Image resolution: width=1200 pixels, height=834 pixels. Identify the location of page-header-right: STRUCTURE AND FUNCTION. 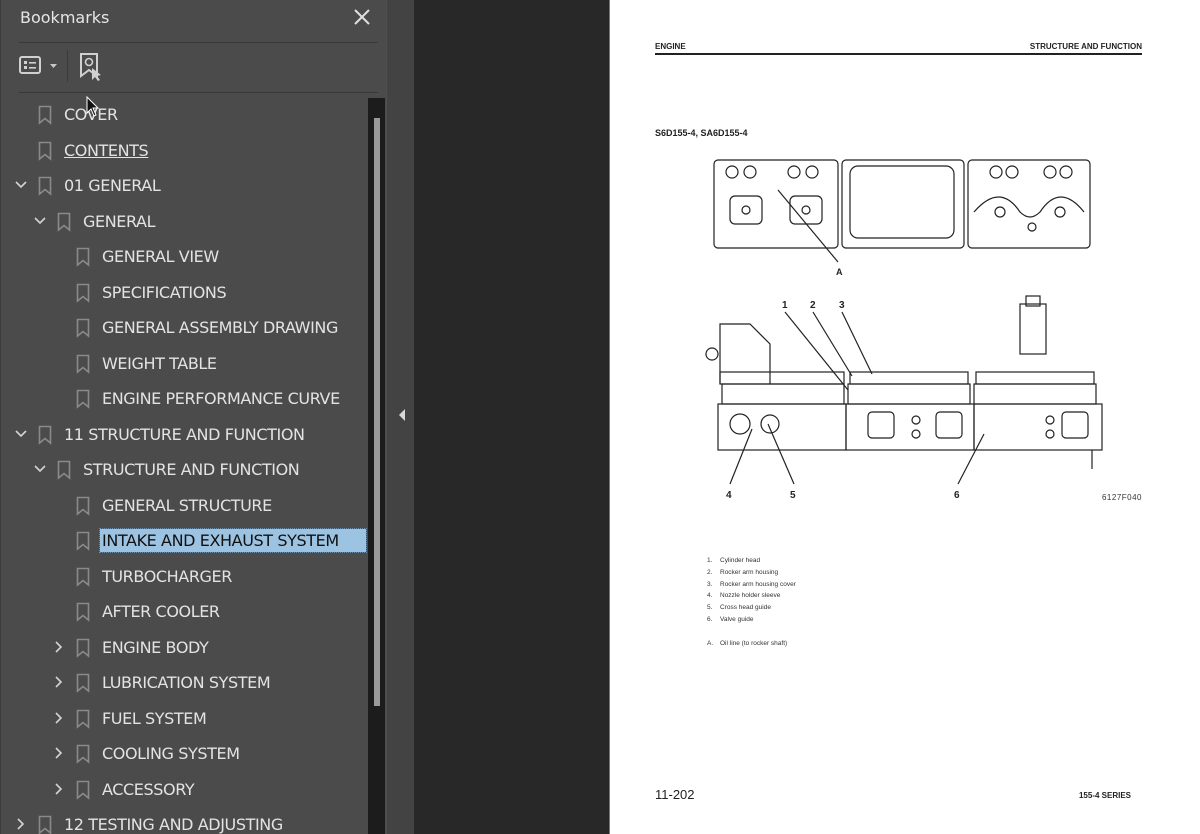
(1085, 46).